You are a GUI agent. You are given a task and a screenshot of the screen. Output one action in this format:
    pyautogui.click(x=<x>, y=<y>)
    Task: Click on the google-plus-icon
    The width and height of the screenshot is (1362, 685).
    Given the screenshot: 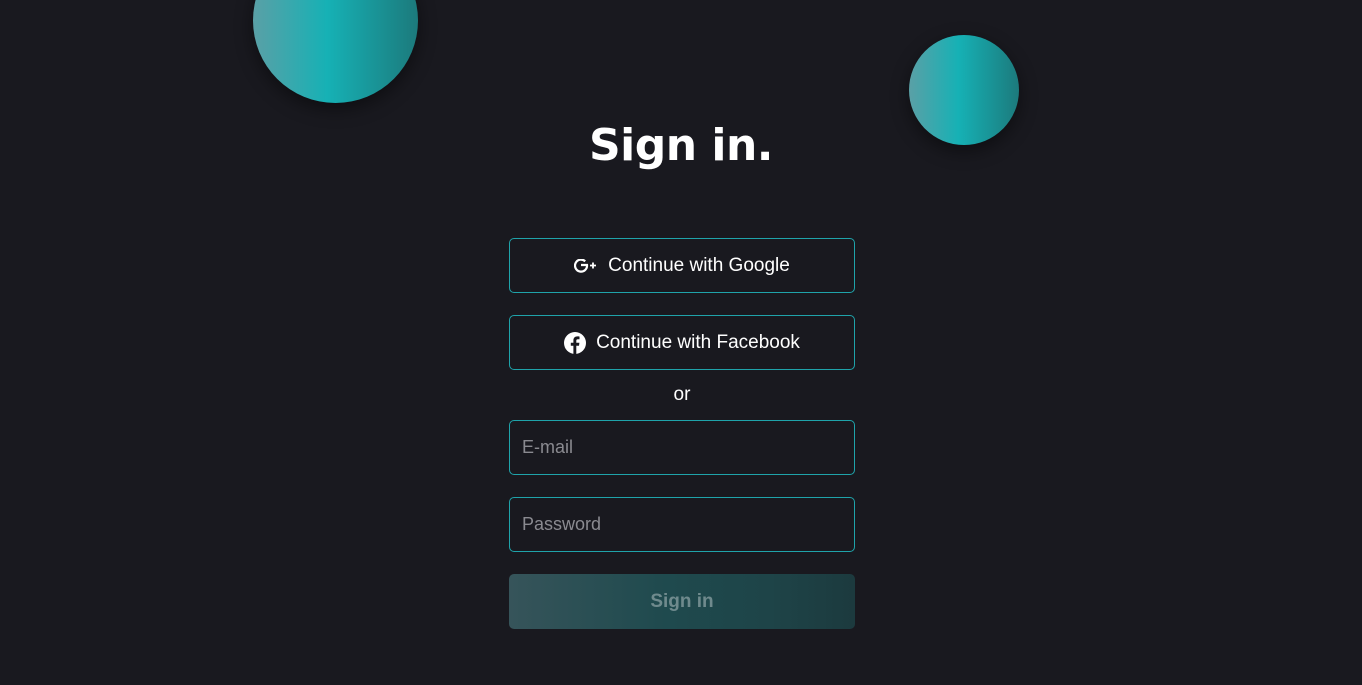 What is the action you would take?
    pyautogui.click(x=586, y=265)
    